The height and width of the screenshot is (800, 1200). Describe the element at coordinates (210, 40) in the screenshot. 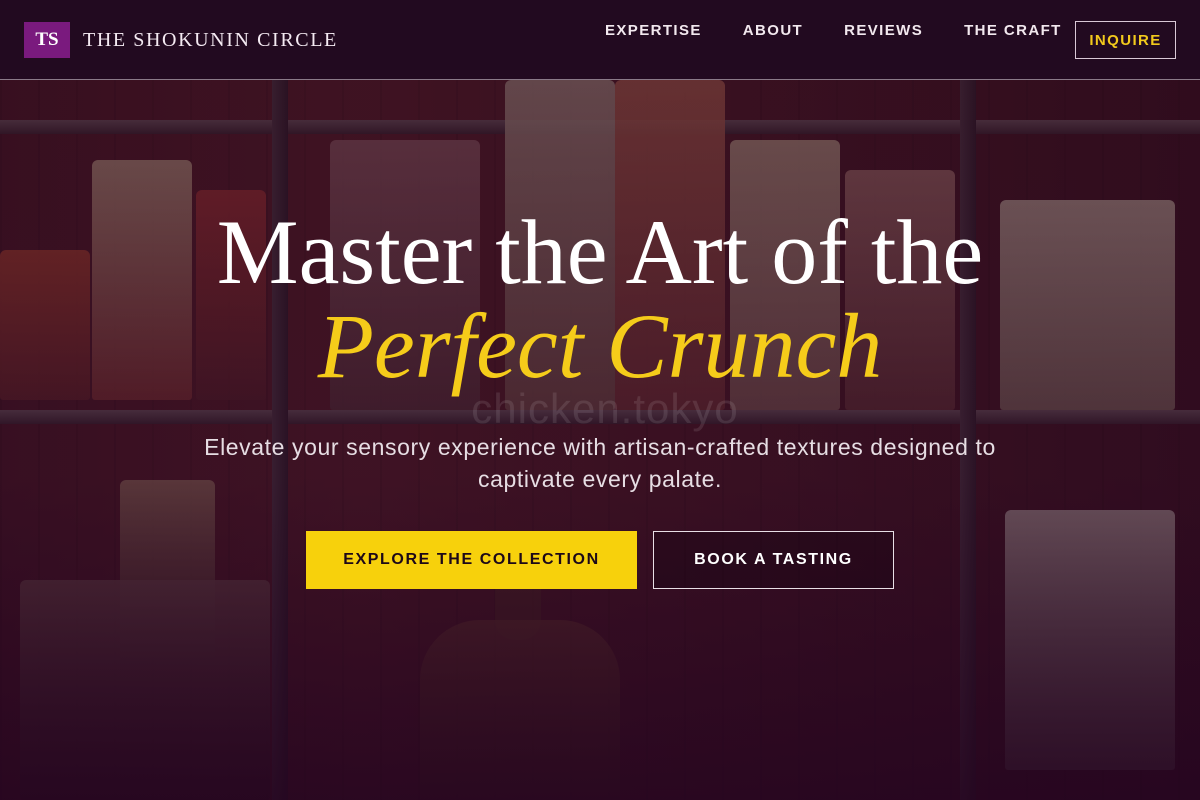

I see `brand-name: THE SHOKUNIN CIRCLE` at that location.